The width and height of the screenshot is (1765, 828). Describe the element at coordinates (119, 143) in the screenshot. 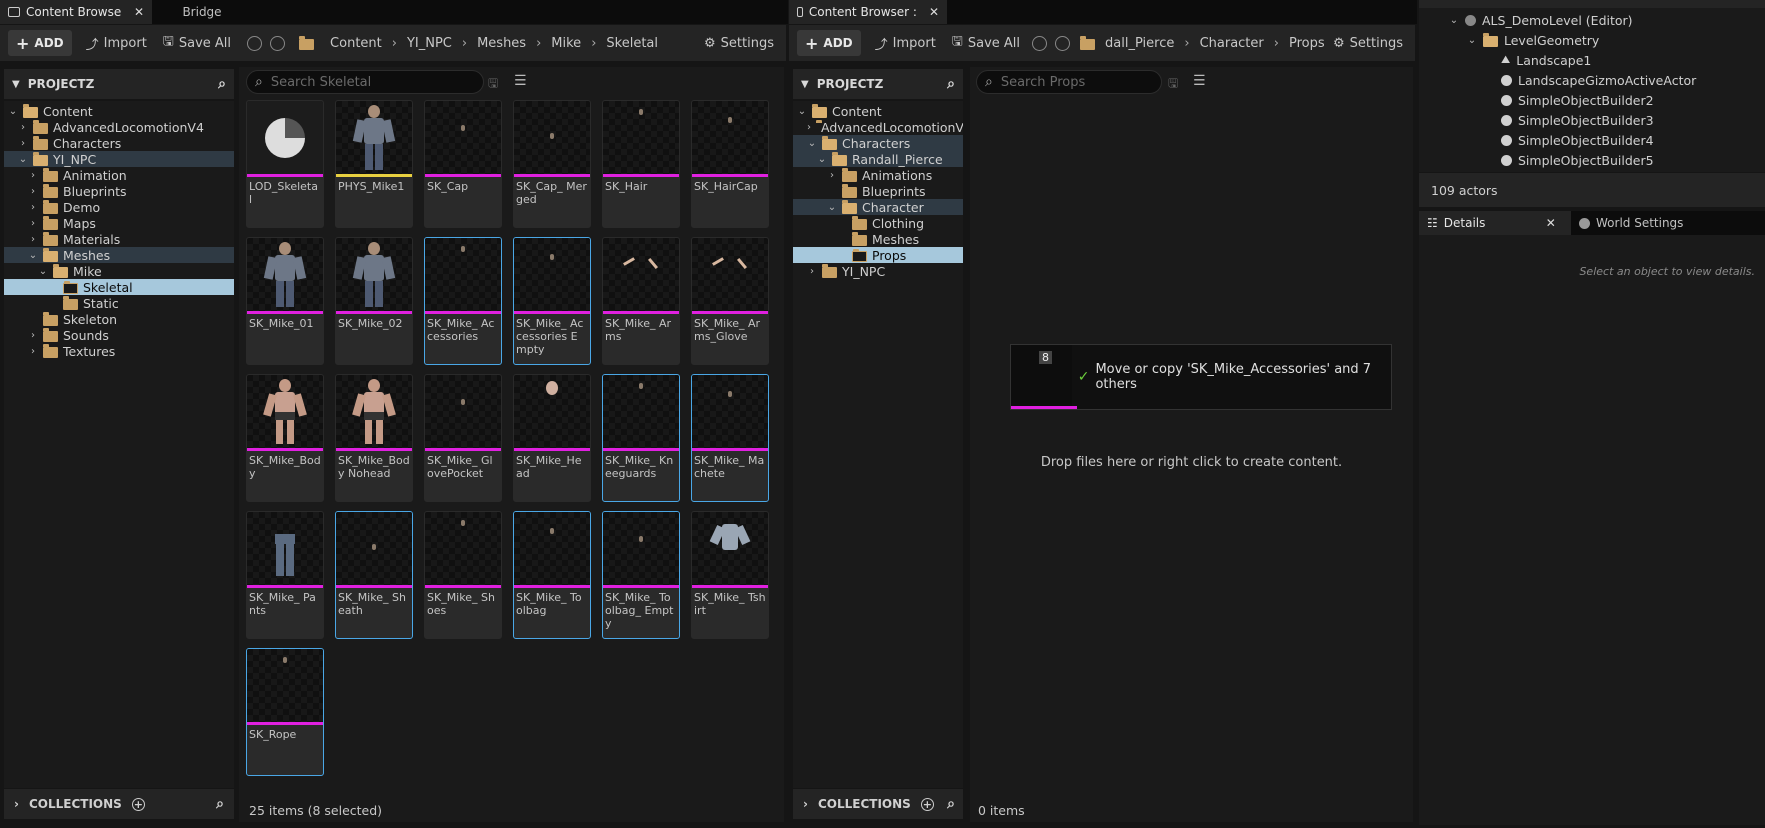

I see `tree-item: › Characters` at that location.